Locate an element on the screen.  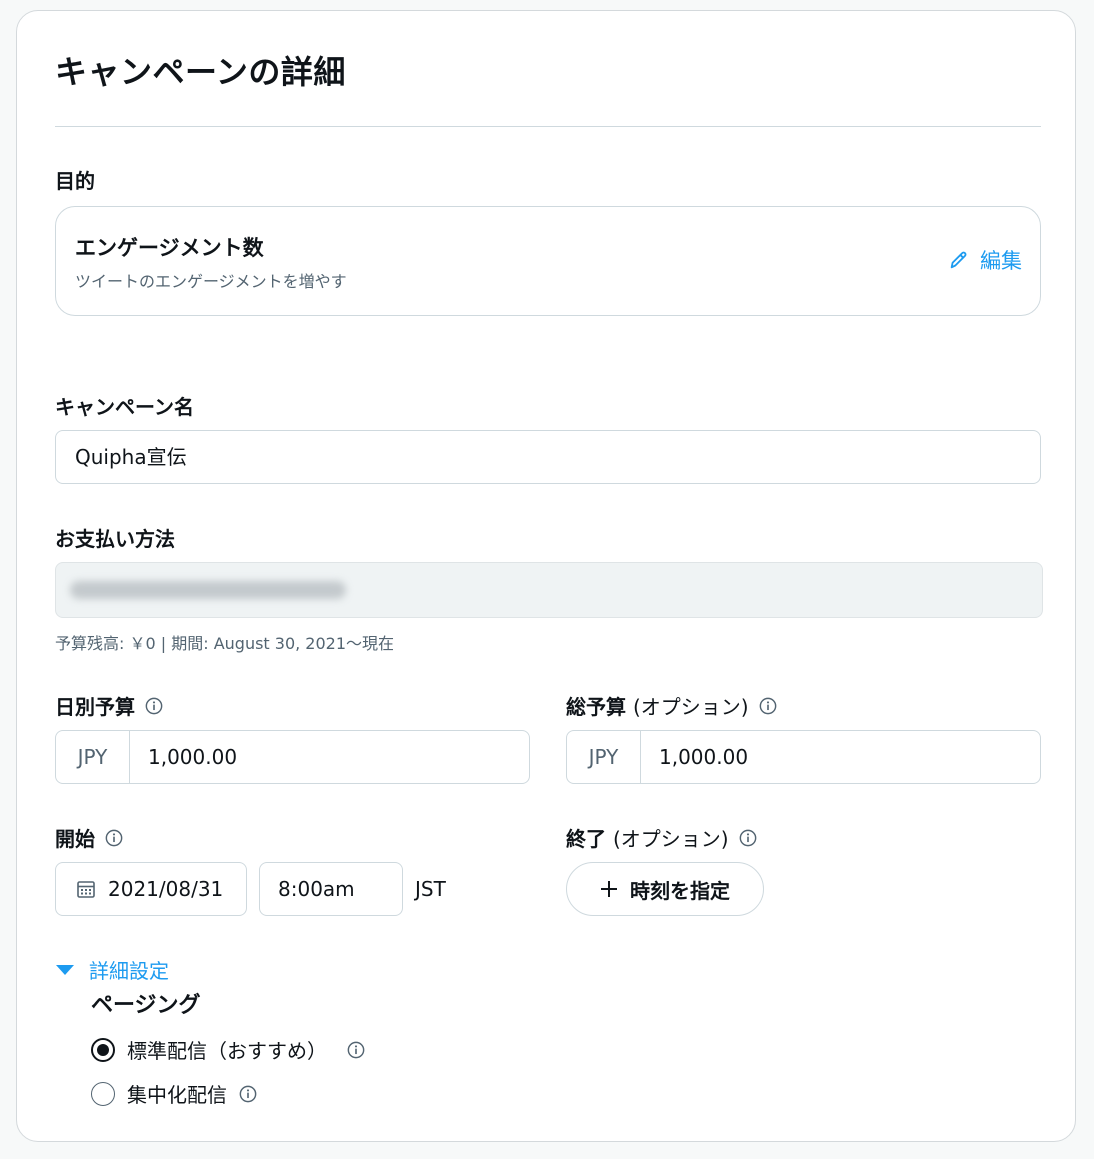
total-budget-label-row: 総予算 (オプション) is located at coordinates (671, 705).